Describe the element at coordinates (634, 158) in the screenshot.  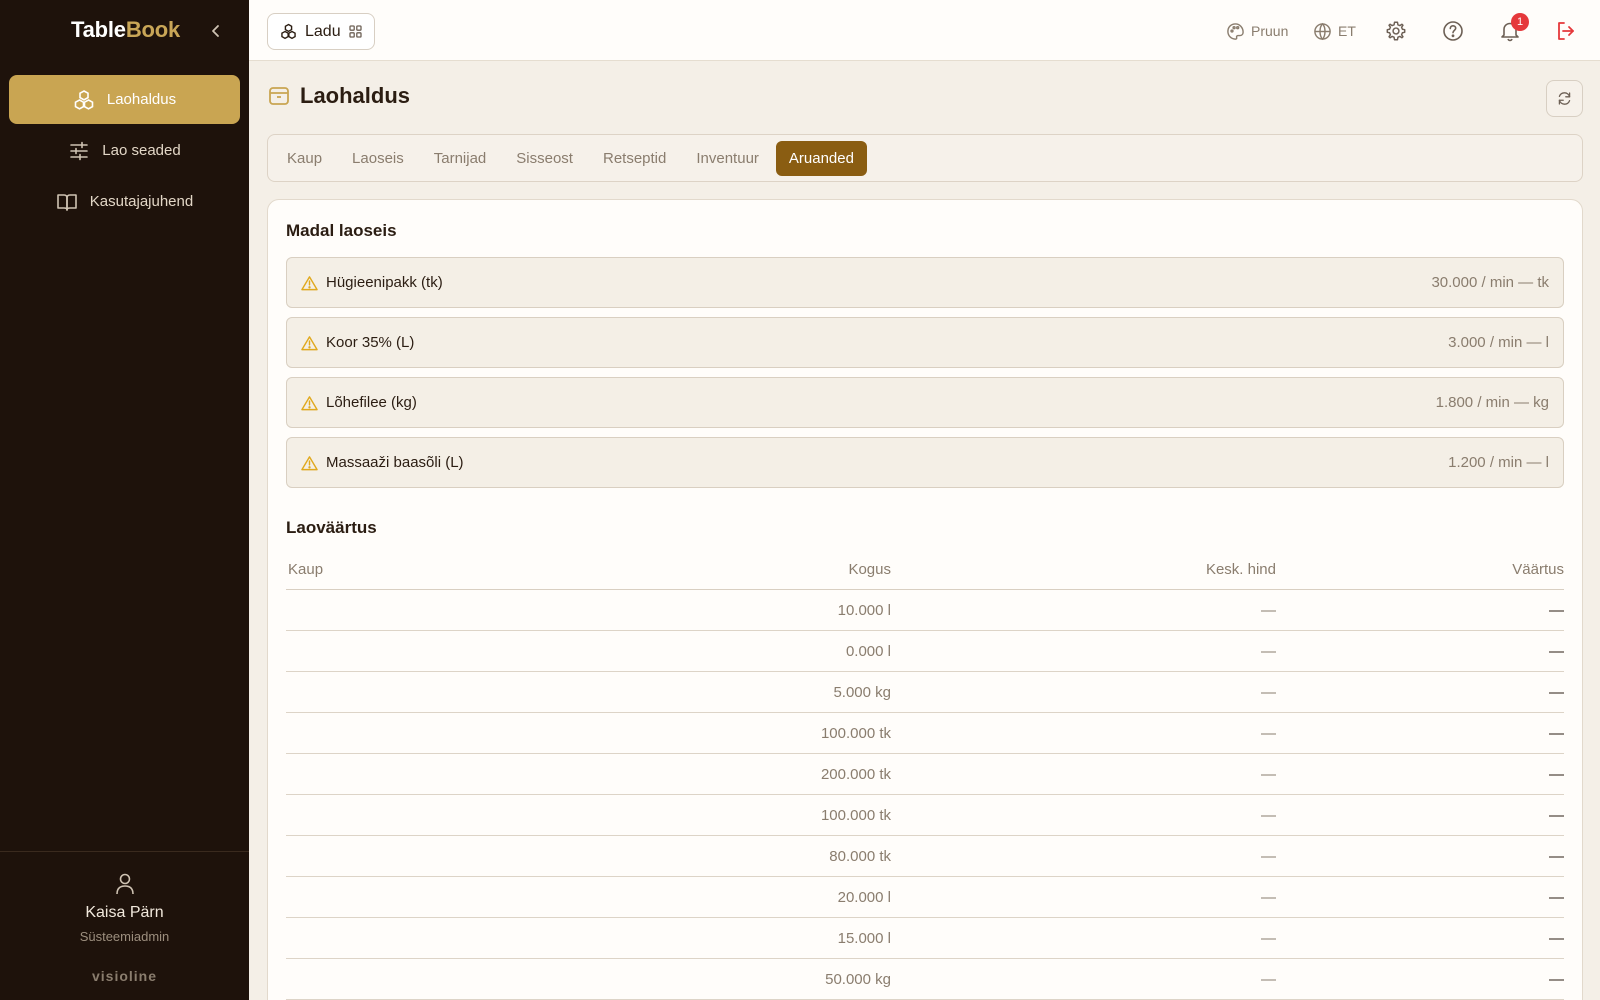
I see `tab-retseptid: Retseptid` at that location.